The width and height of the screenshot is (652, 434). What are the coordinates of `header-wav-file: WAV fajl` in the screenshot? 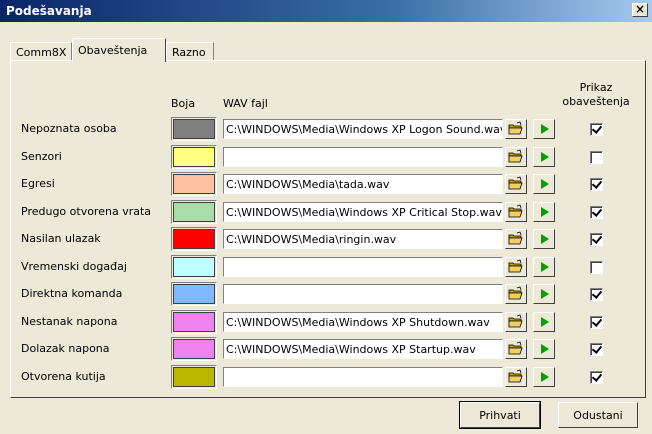 It's located at (245, 103).